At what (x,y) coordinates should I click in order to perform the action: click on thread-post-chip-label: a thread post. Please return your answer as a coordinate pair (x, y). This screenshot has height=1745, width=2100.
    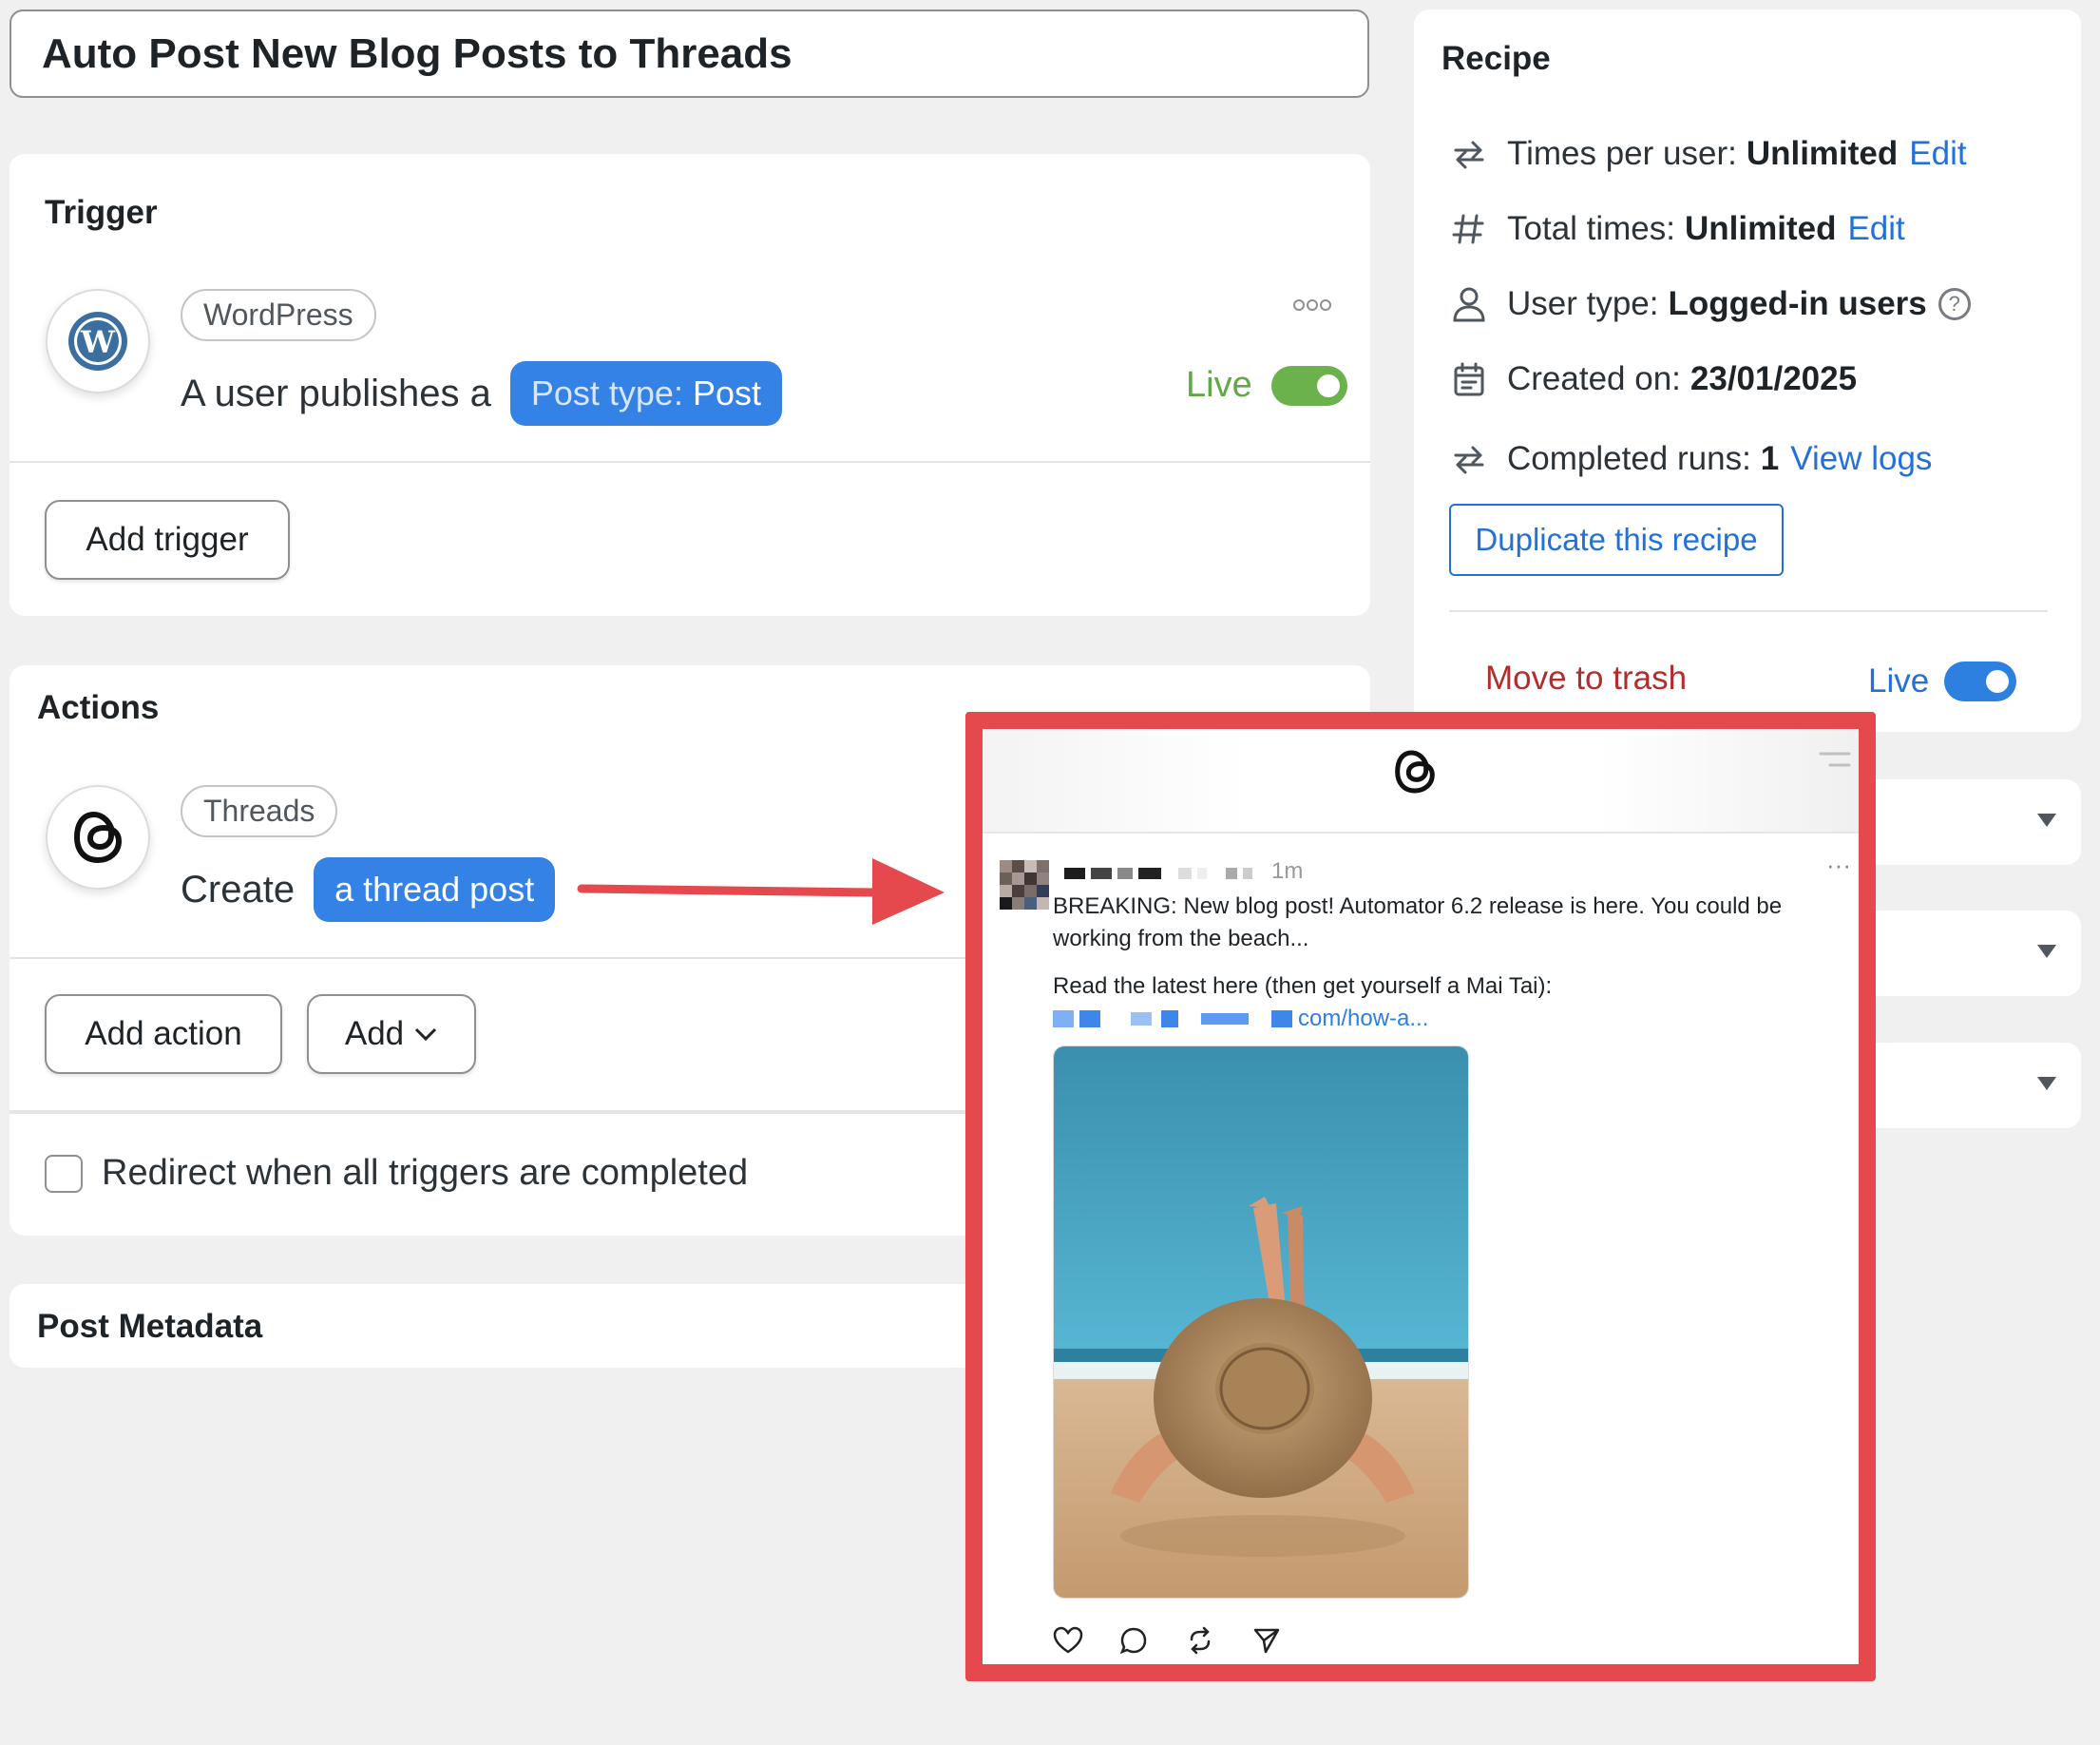
    Looking at the image, I should click on (434, 889).